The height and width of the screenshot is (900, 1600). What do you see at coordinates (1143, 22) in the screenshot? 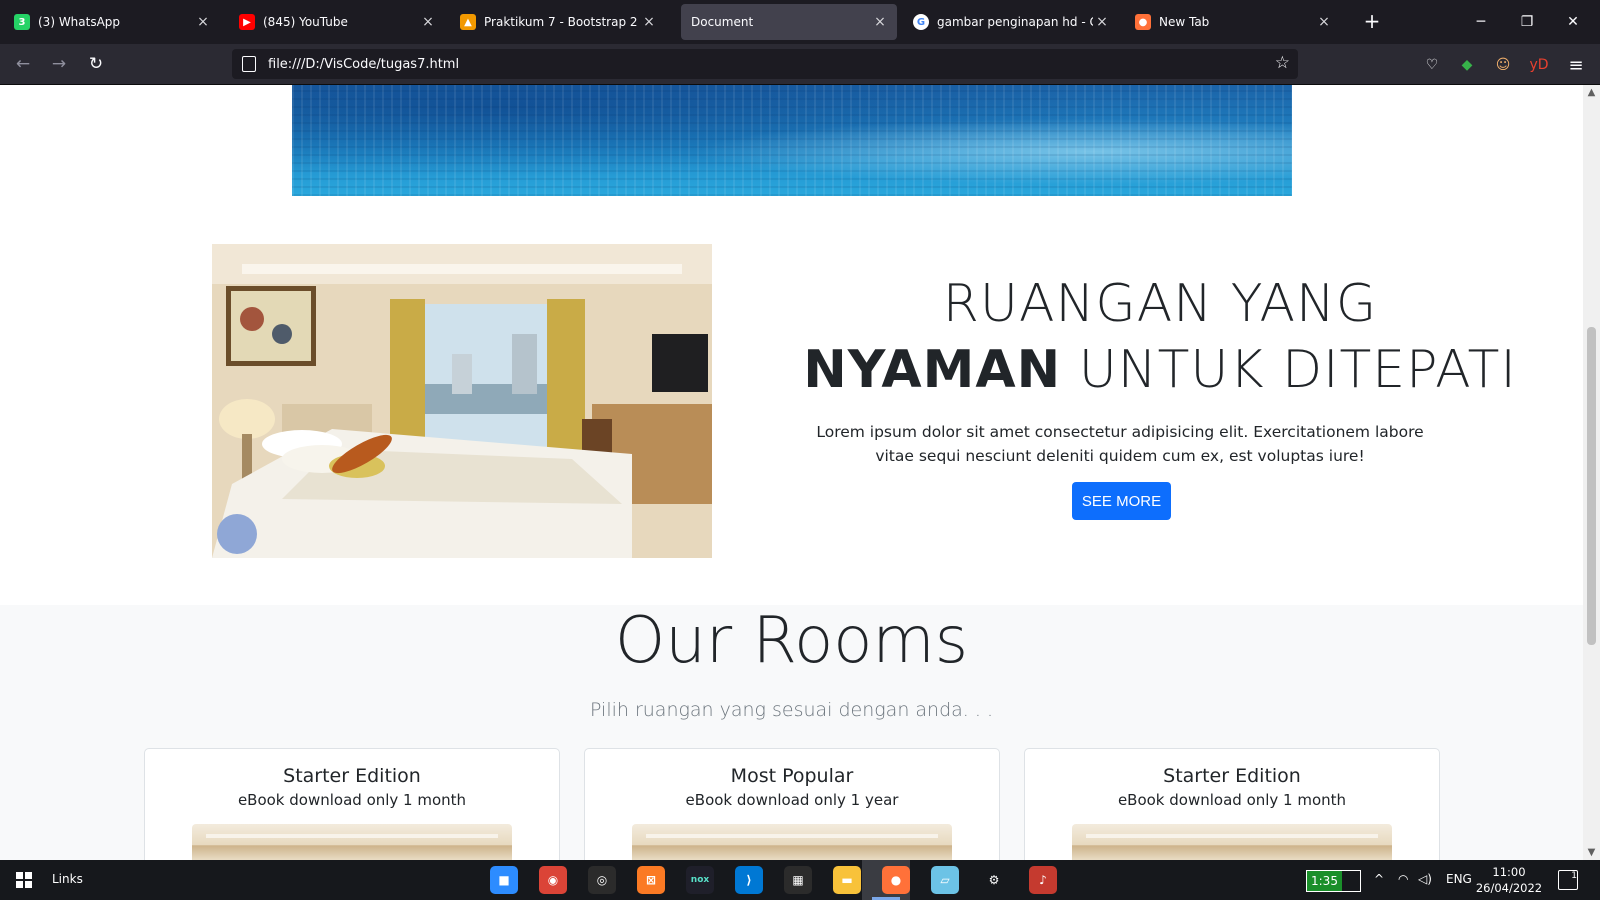
I see `firefox-icon: ●` at bounding box center [1143, 22].